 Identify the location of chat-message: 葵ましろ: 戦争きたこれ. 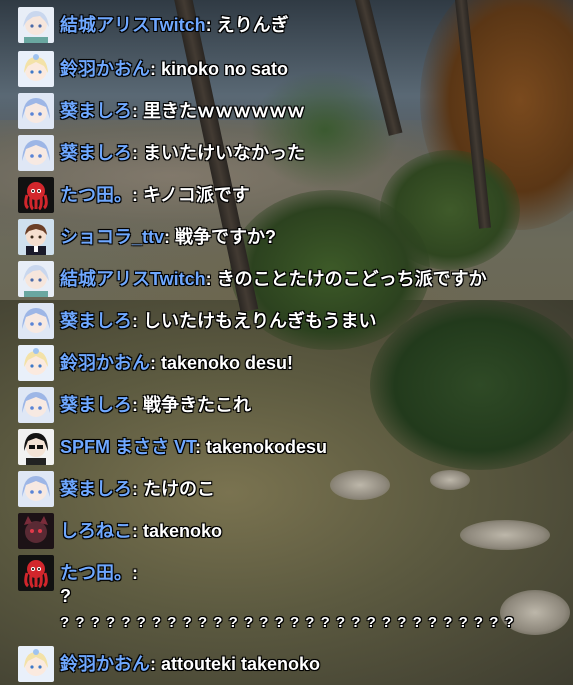
(134, 405).